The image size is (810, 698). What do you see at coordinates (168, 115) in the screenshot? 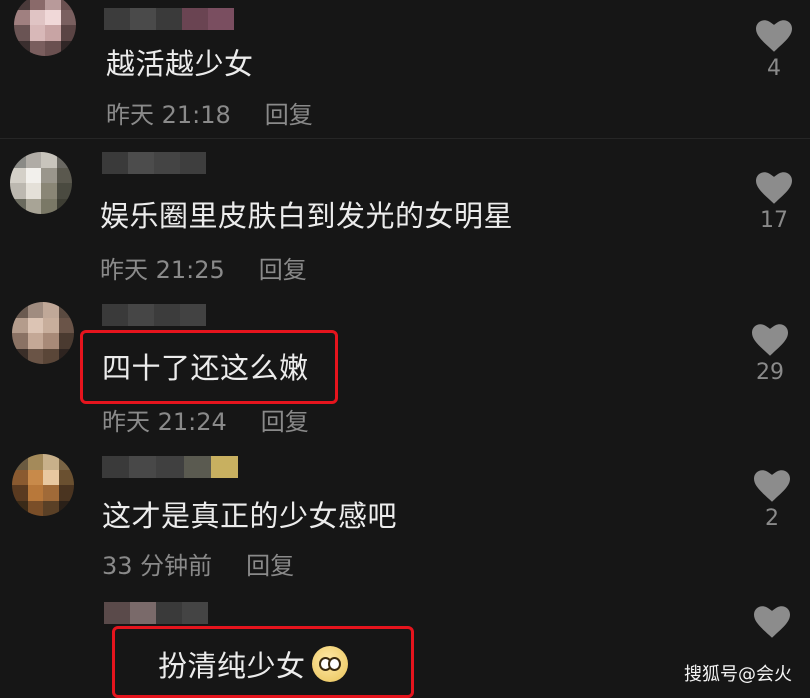
I see `comment-time: 昨天 21:18` at bounding box center [168, 115].